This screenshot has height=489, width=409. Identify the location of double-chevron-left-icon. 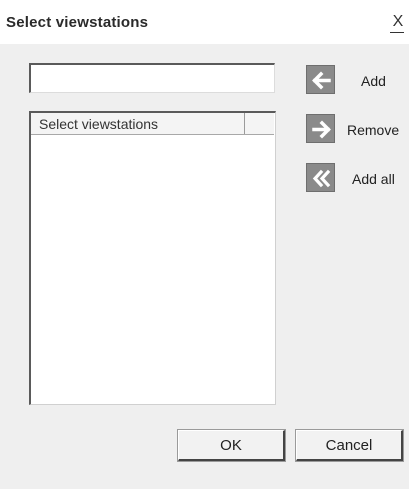
(321, 178).